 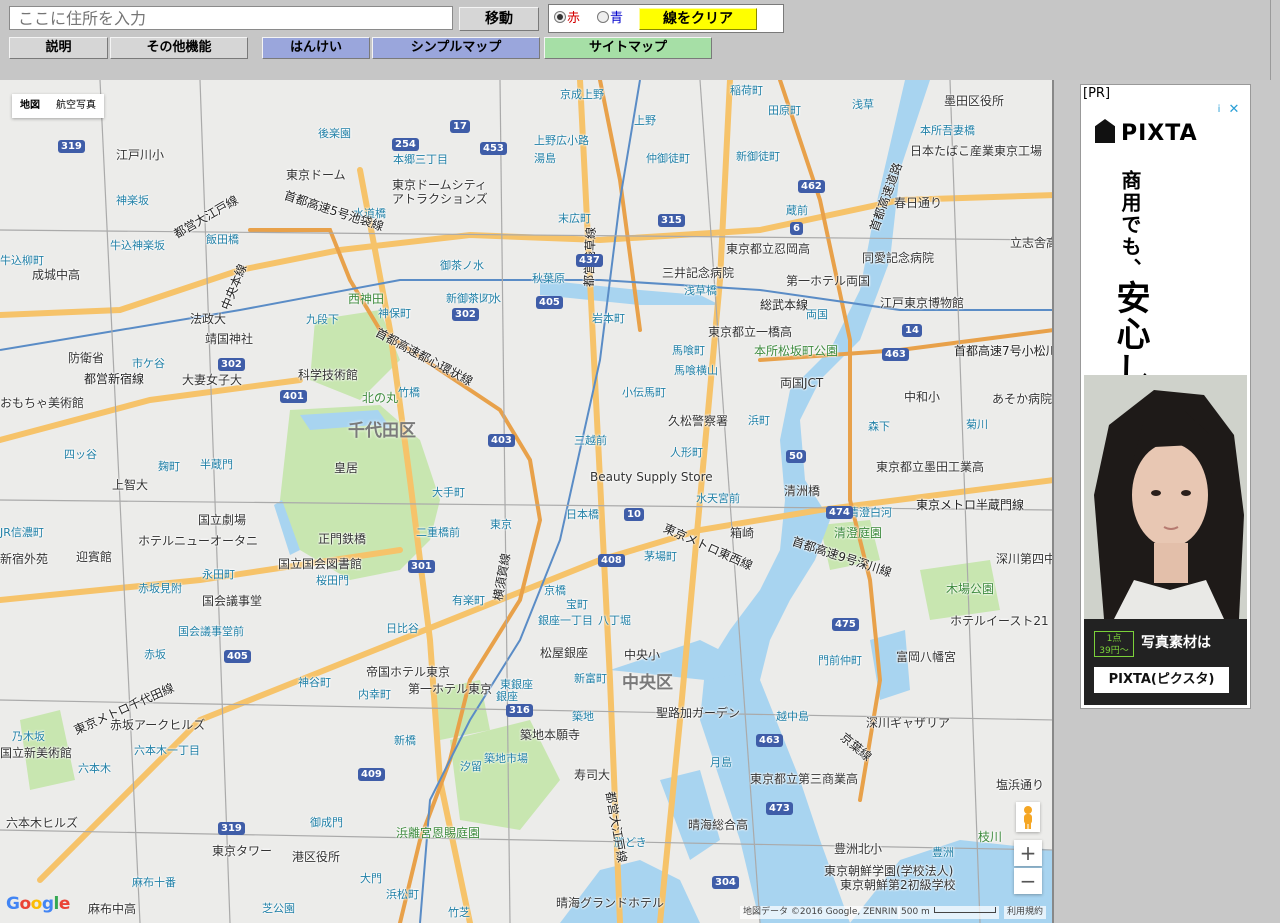 I want to click on station-tsukiji: 築地, so click(x=583, y=716).